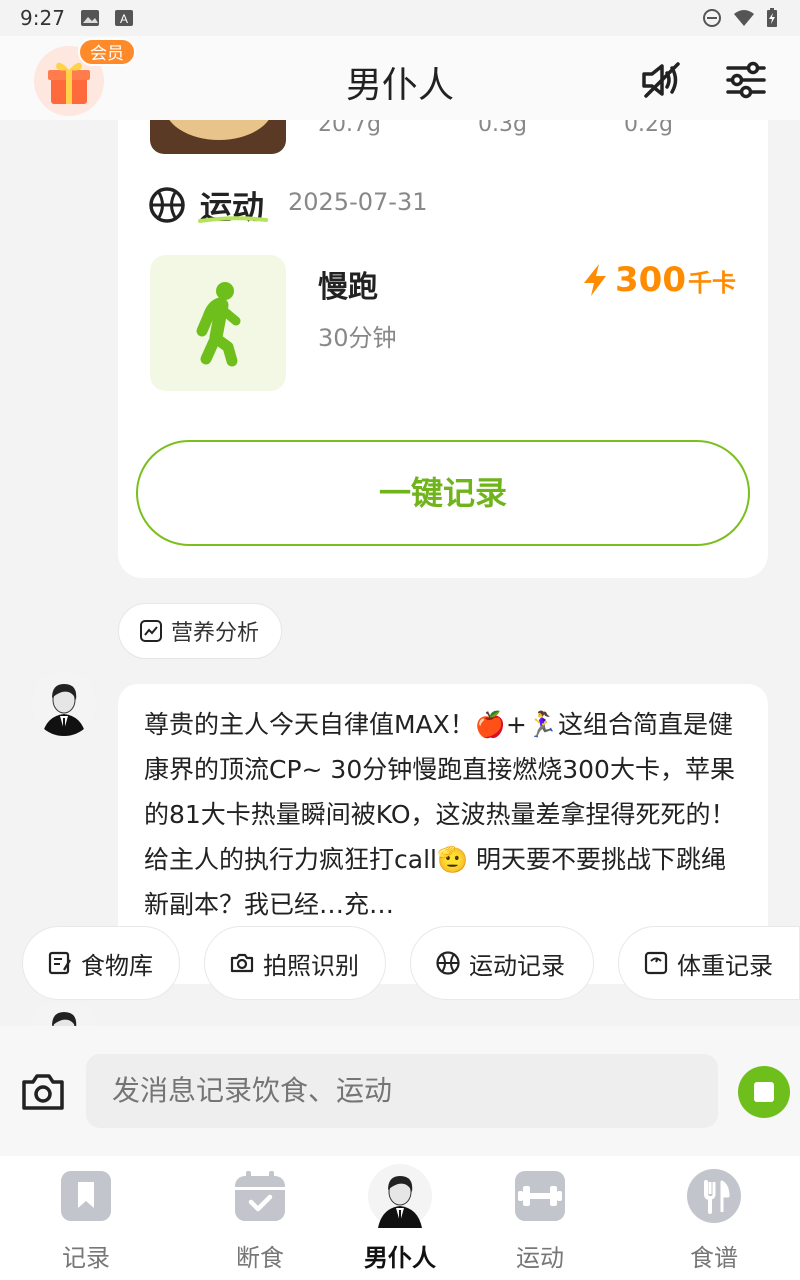  Describe the element at coordinates (42, 18) in the screenshot. I see `status-time: 9:27` at that location.